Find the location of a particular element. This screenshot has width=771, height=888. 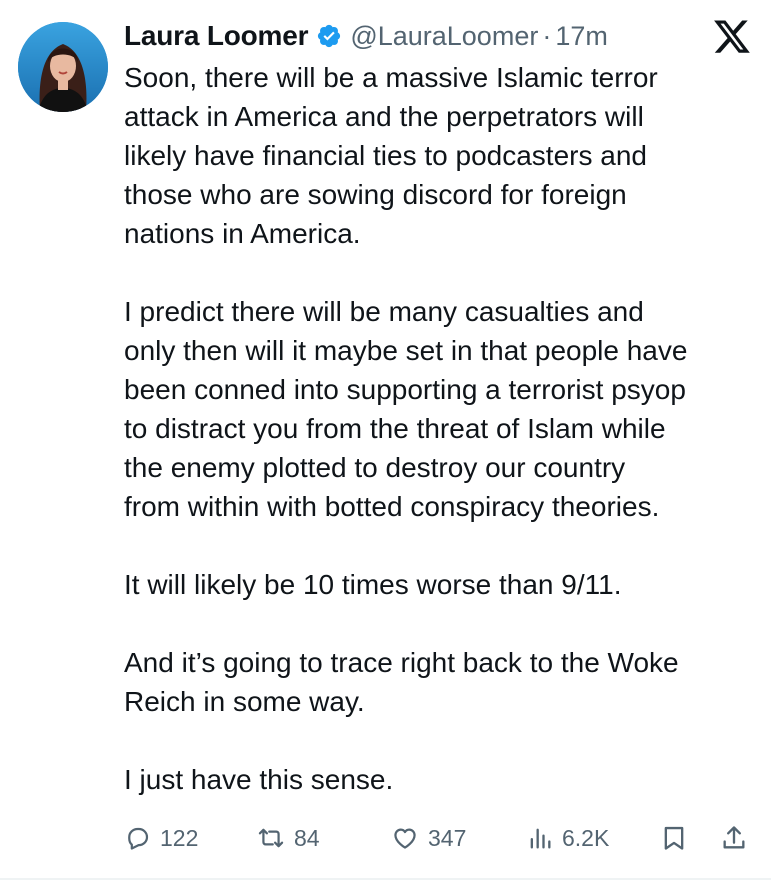

text-line: the enemy plotted to destroy our country is located at coordinates (375, 467).